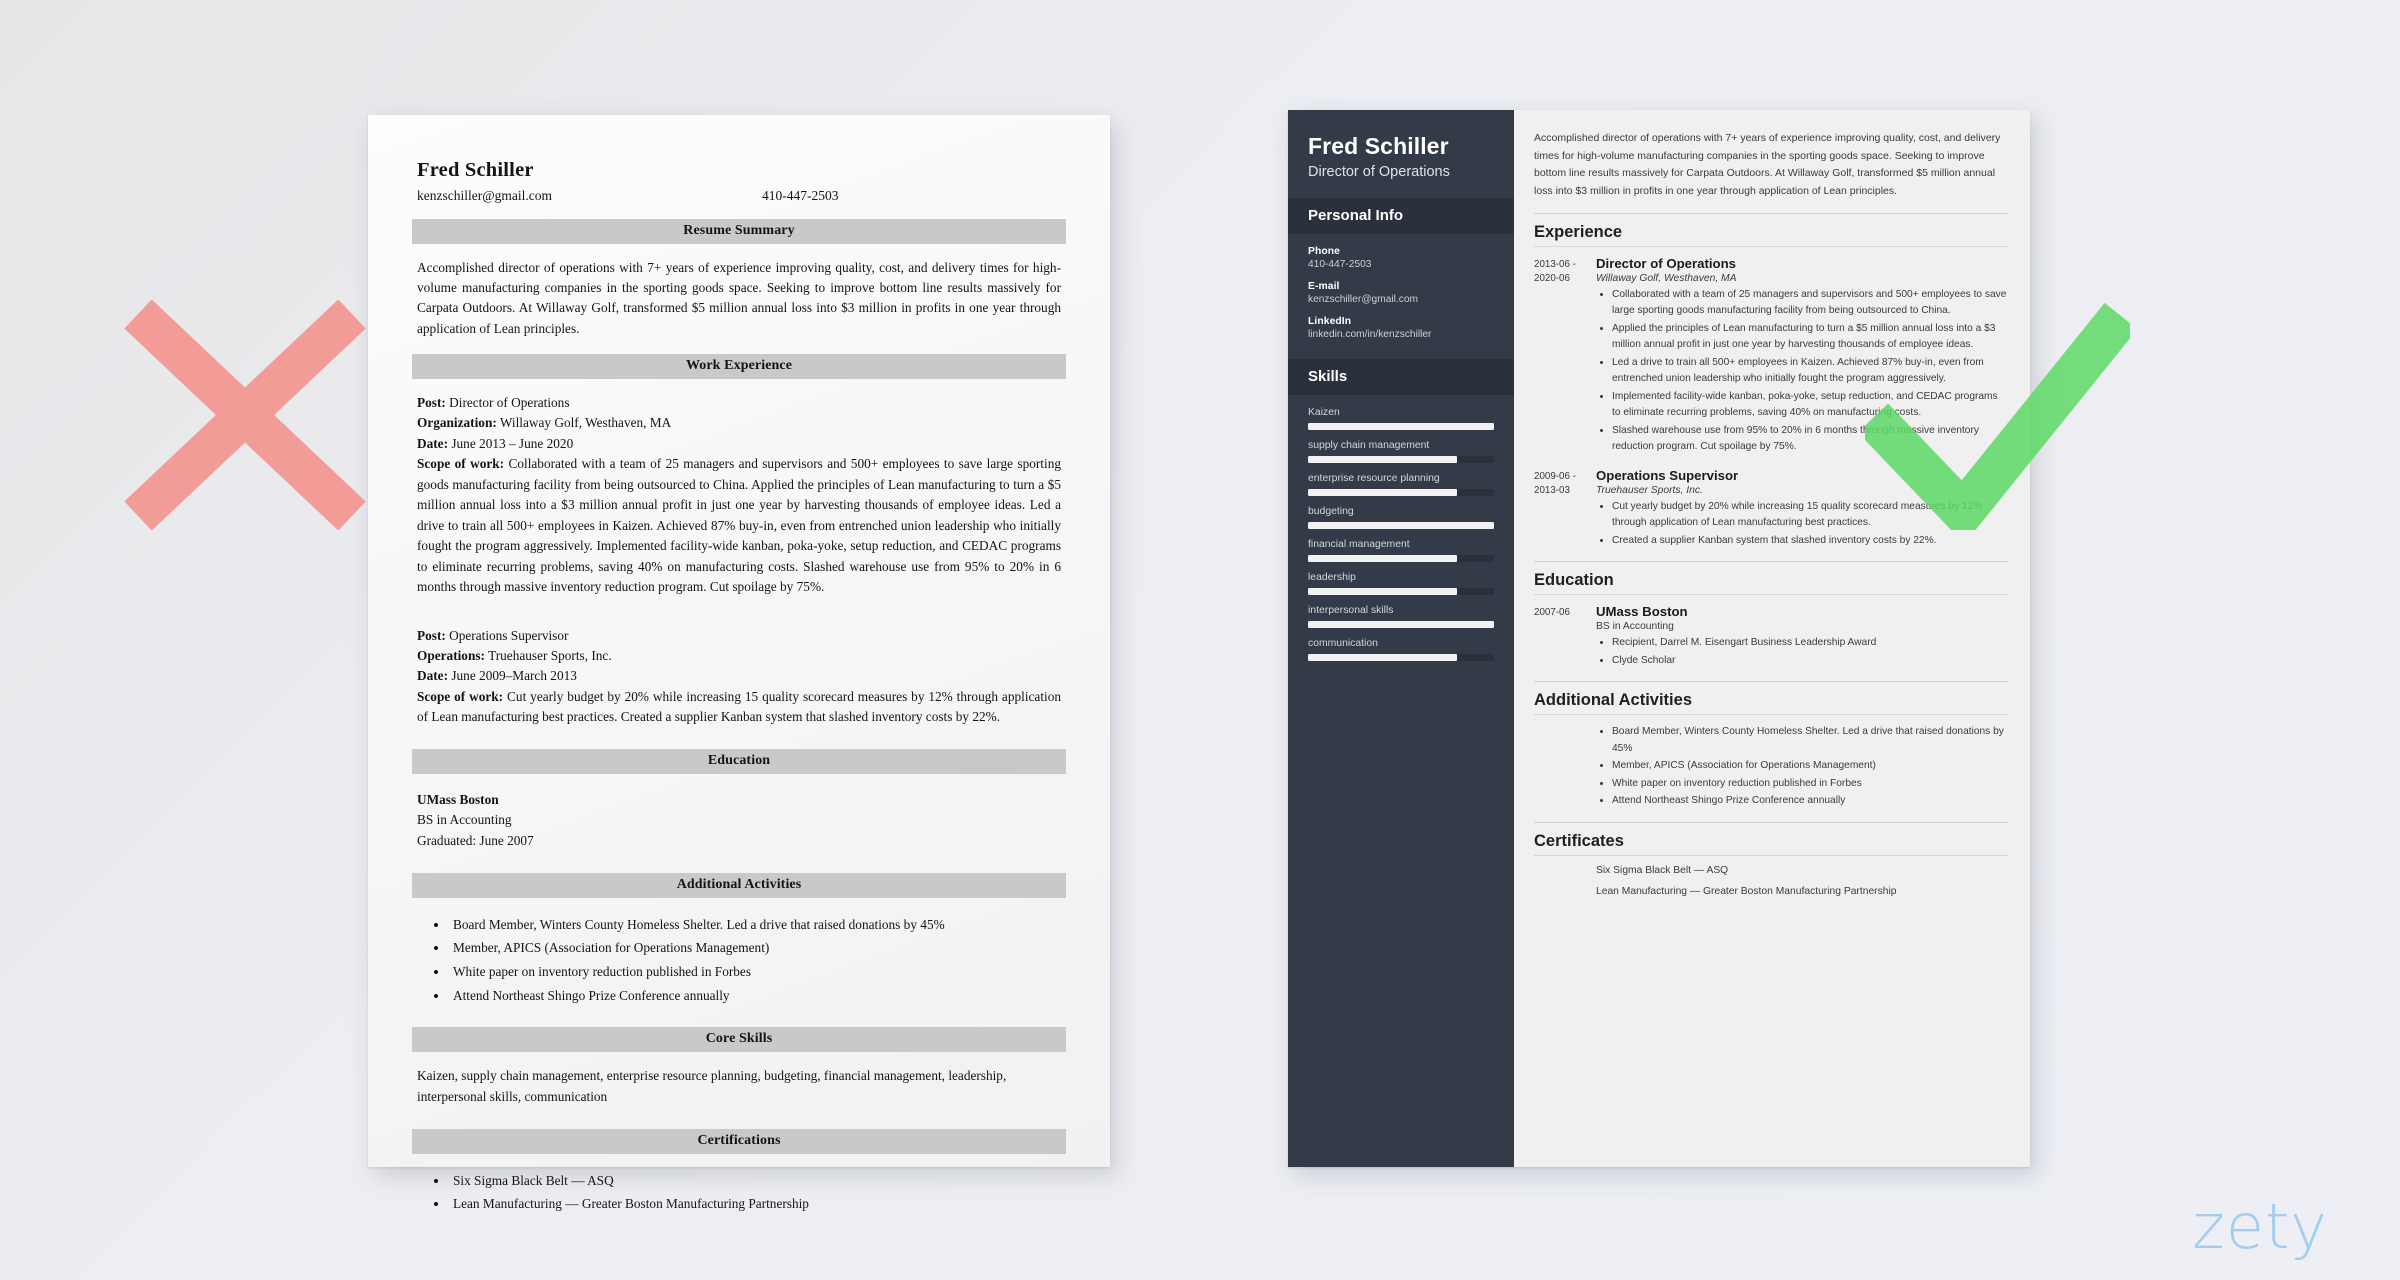 Image resolution: width=2400 pixels, height=1280 pixels. I want to click on entry-date: 2013-06 - 2020-06, so click(1555, 271).